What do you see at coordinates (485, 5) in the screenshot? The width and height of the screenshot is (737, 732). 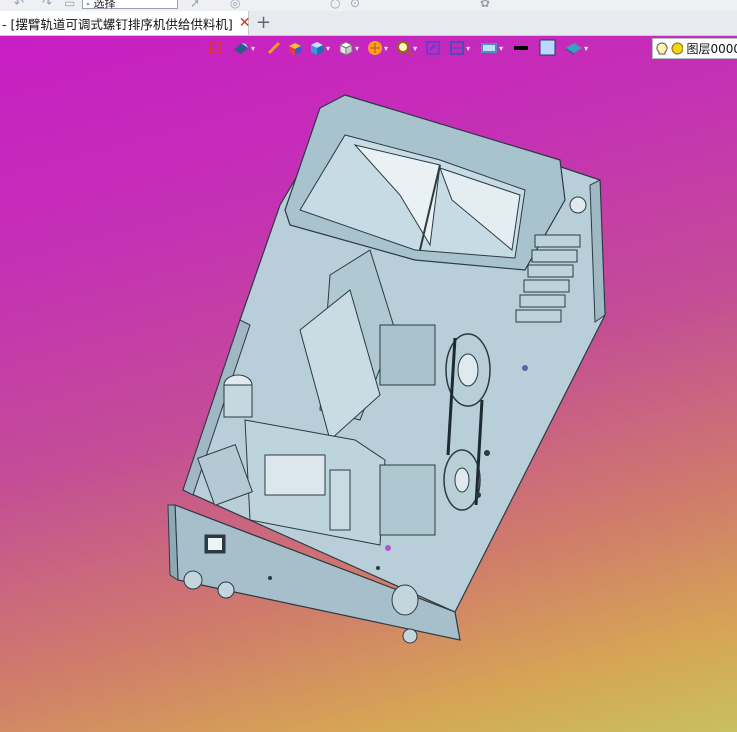 I see `gear-icon: ✿` at bounding box center [485, 5].